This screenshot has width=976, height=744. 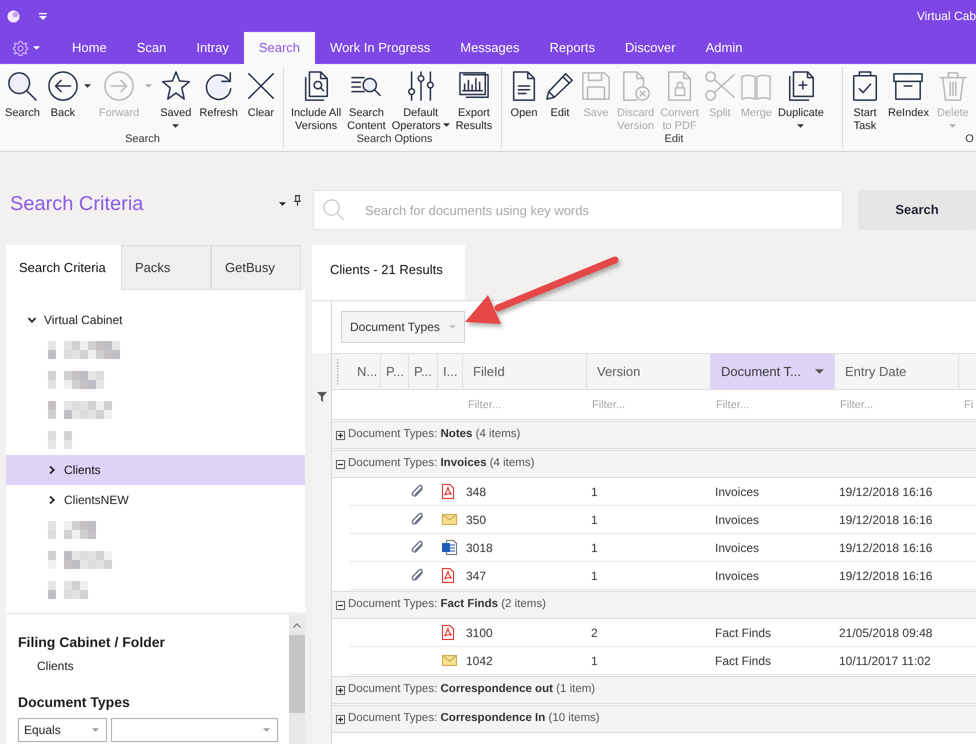 I want to click on chevron-down-icon, so click(x=32, y=320).